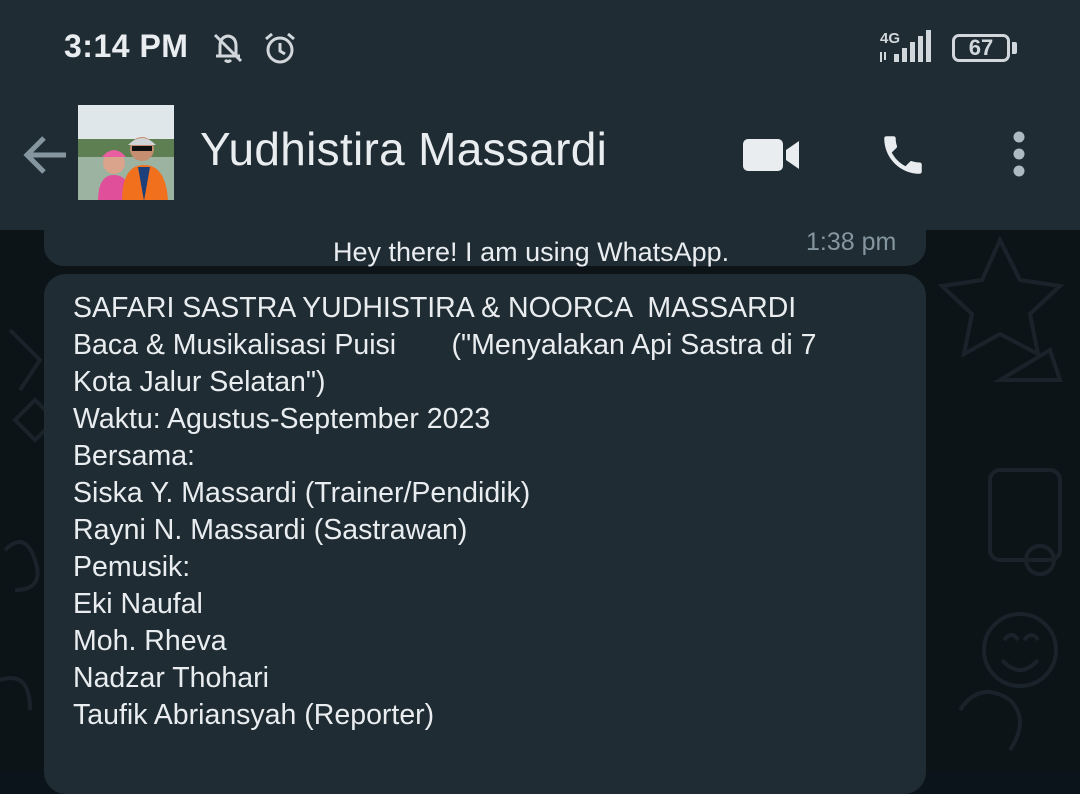  Describe the element at coordinates (1019, 157) in the screenshot. I see `more-options-icon` at that location.